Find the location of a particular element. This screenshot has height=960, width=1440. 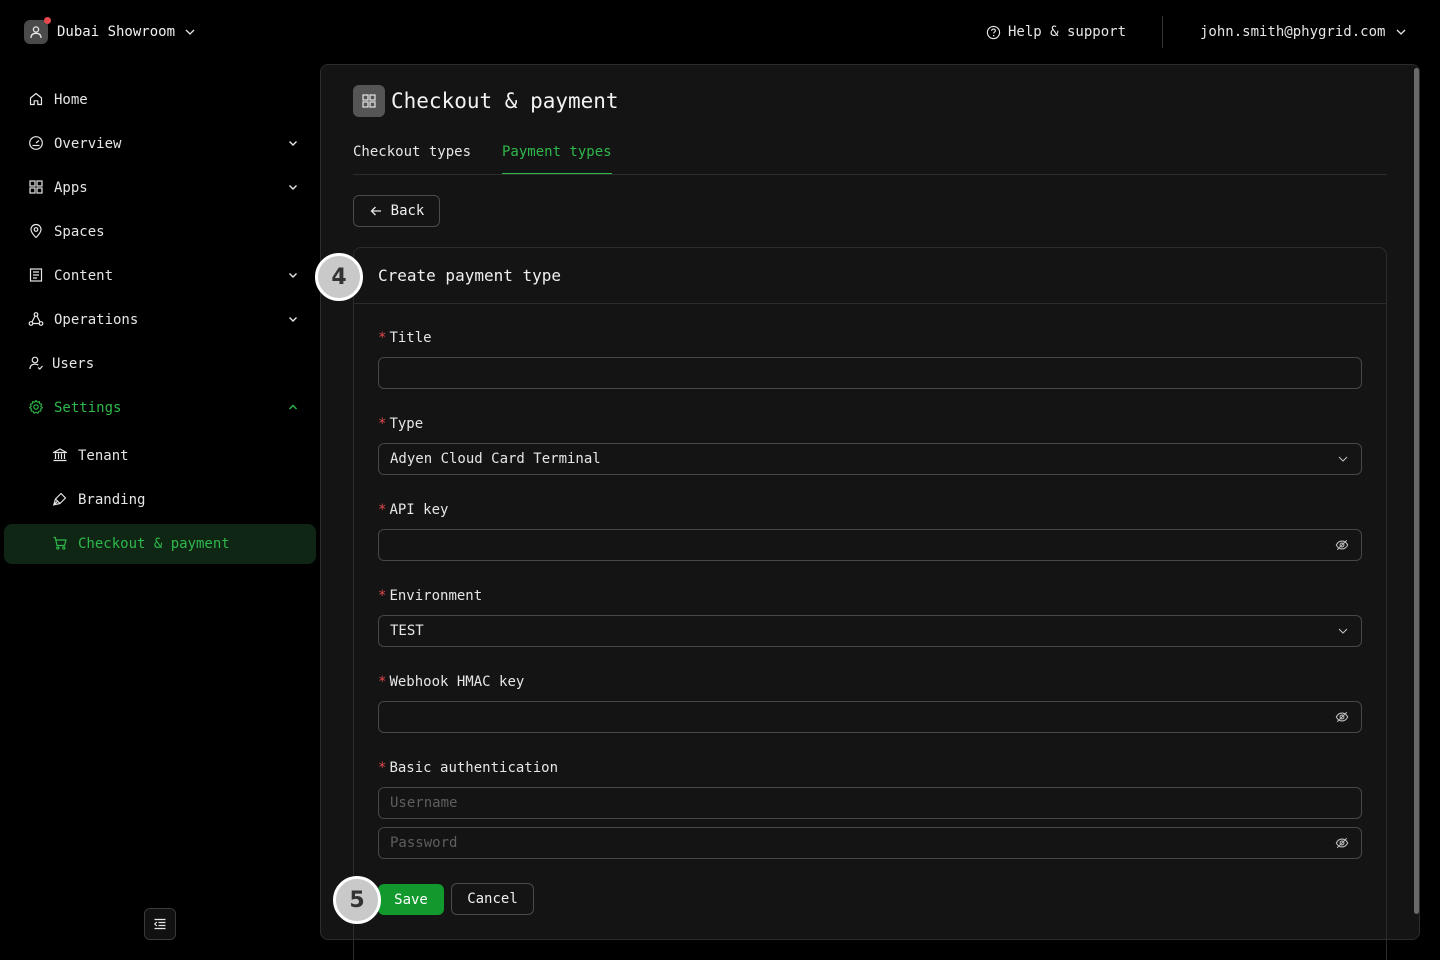

api-key-field is located at coordinates (870, 545).